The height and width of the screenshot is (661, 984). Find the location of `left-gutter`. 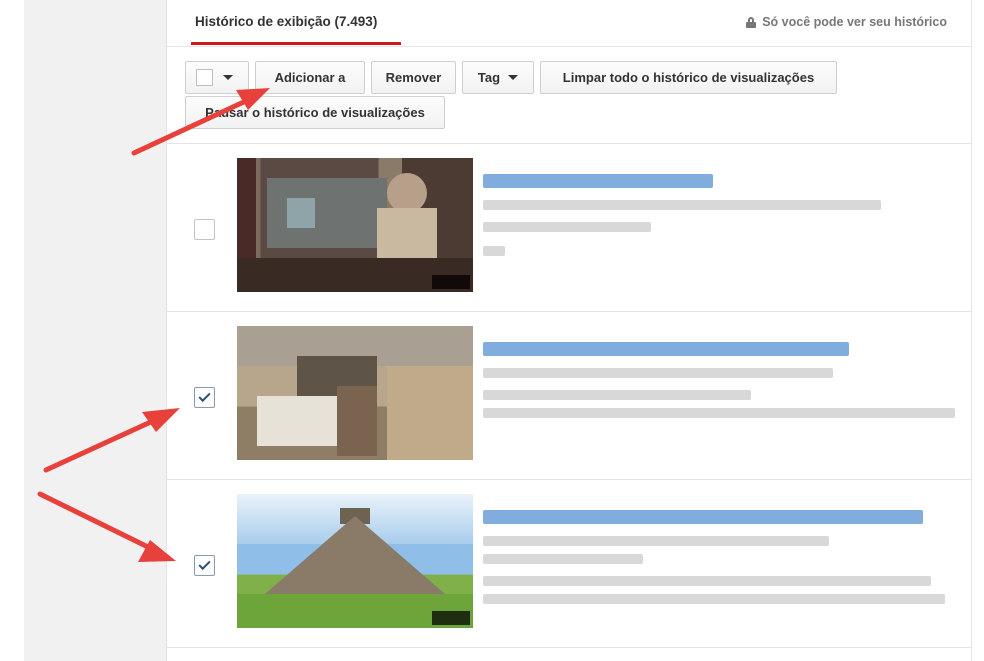

left-gutter is located at coordinates (95, 330).